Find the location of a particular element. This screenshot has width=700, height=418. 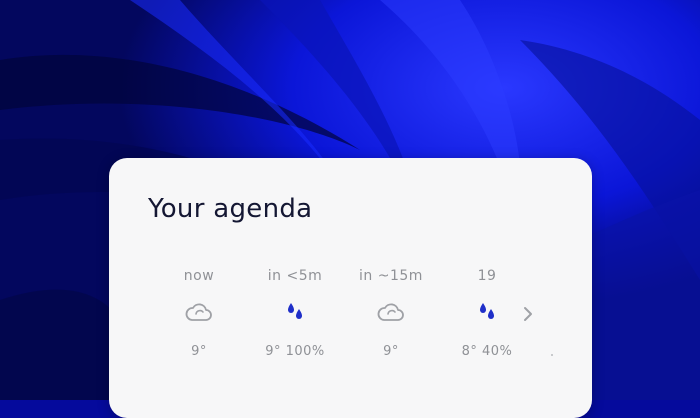

forecast-slot: now 9° is located at coordinates (199, 314).